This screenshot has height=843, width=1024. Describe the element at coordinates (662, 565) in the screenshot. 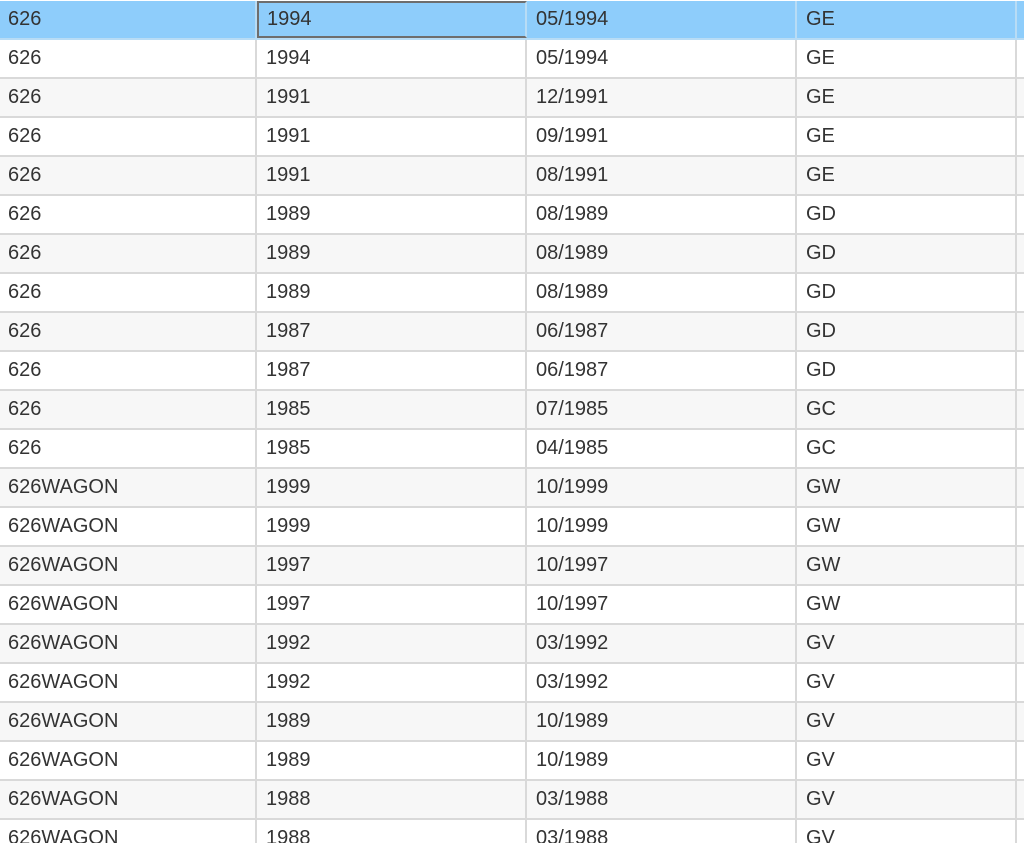

I see `cell-production-date: 10/1997` at that location.